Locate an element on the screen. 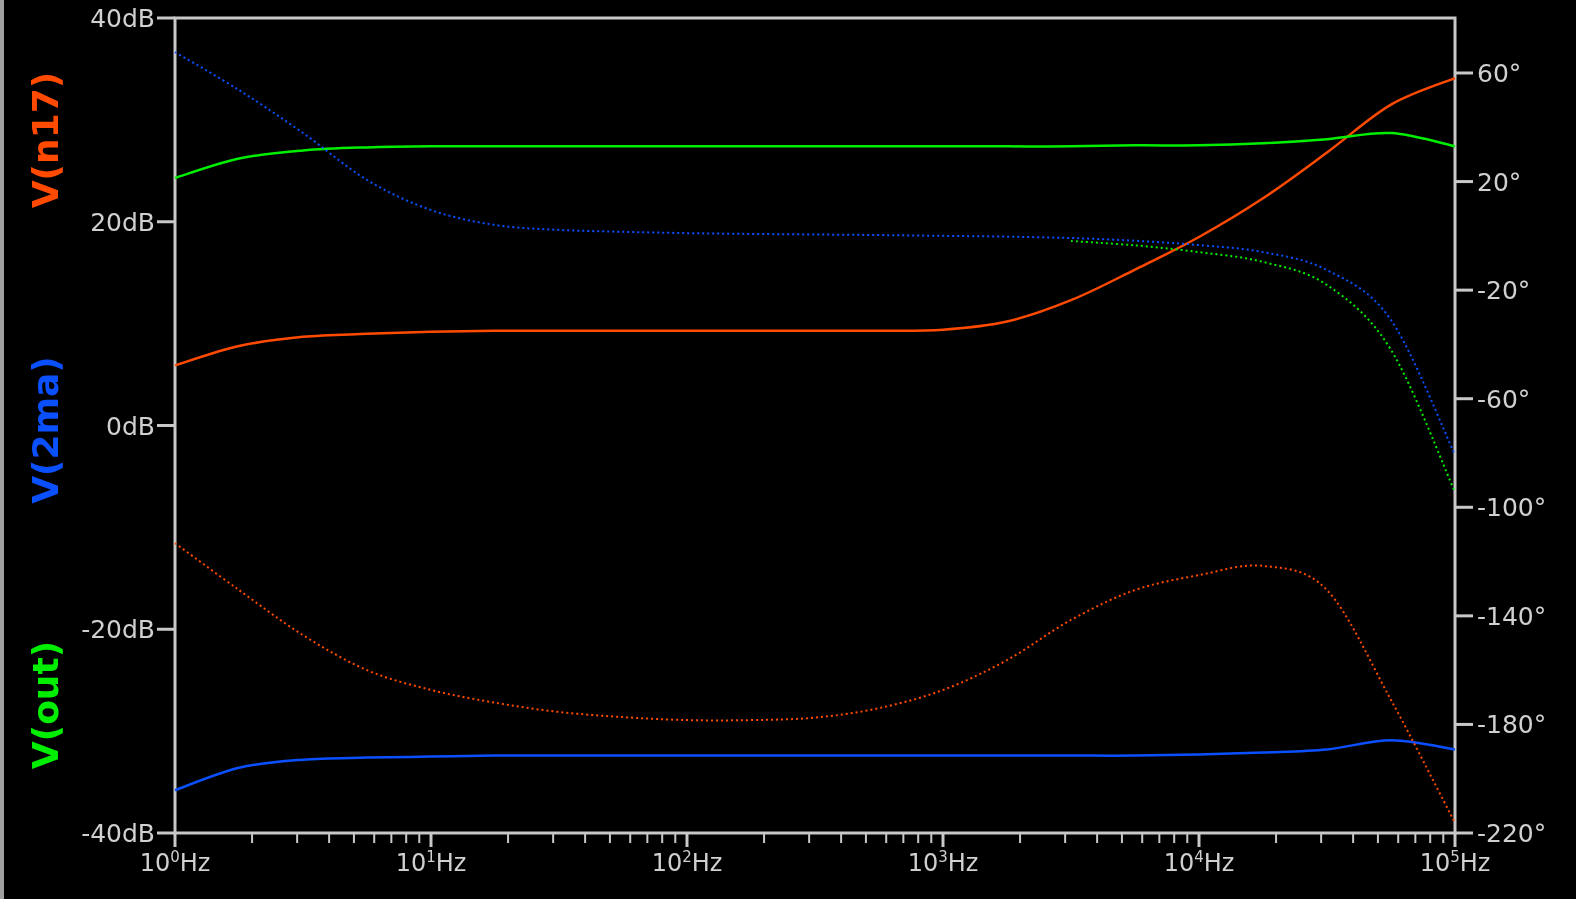  x-axis-label: 10$^{5}$Hz is located at coordinates (1455, 863).